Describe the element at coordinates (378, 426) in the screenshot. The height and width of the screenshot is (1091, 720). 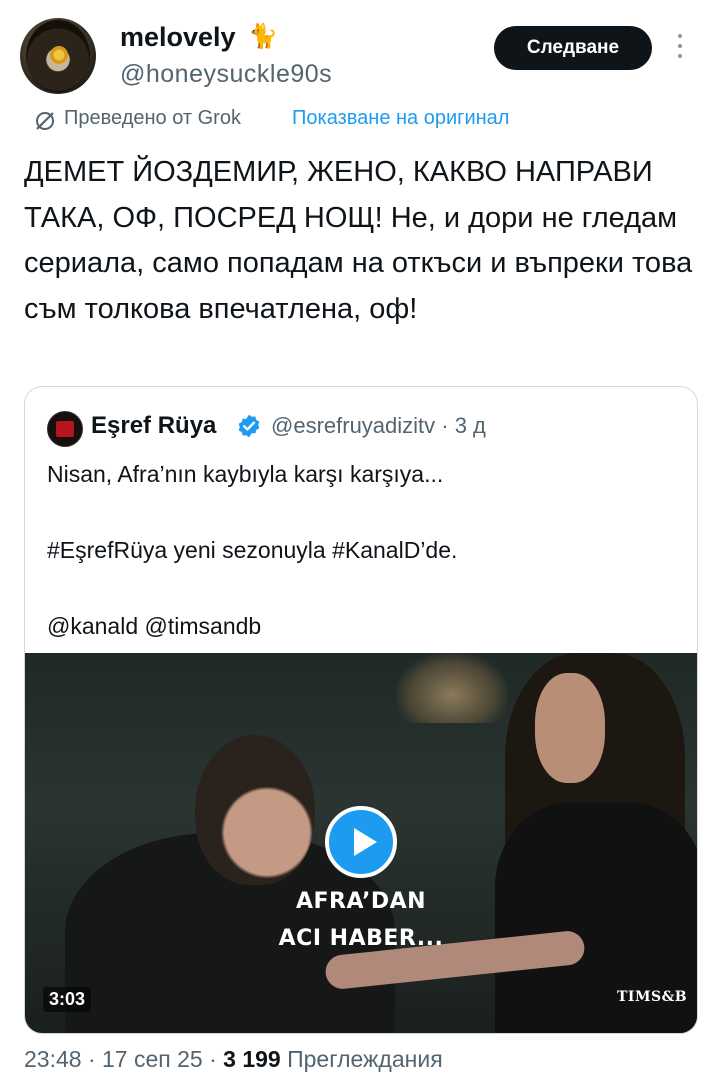
I see `quoted-handle-time: @esrefruyadizitv · 3 д` at that location.